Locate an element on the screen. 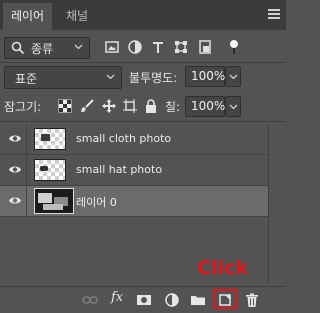  tab-channels: 채널 is located at coordinates (77, 16).